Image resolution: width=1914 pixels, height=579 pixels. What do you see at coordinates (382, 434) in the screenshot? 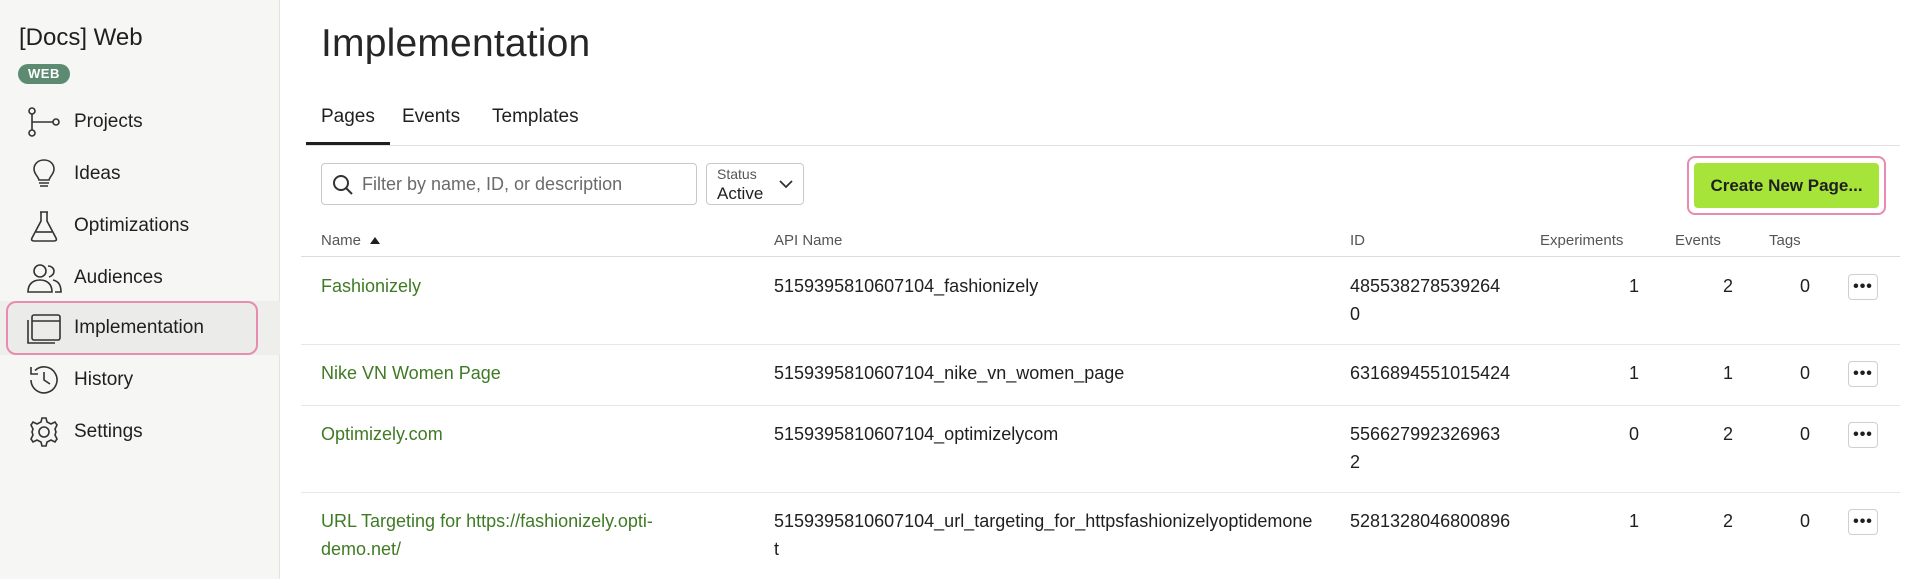
I see `page-name-link: Optimizely.com` at bounding box center [382, 434].